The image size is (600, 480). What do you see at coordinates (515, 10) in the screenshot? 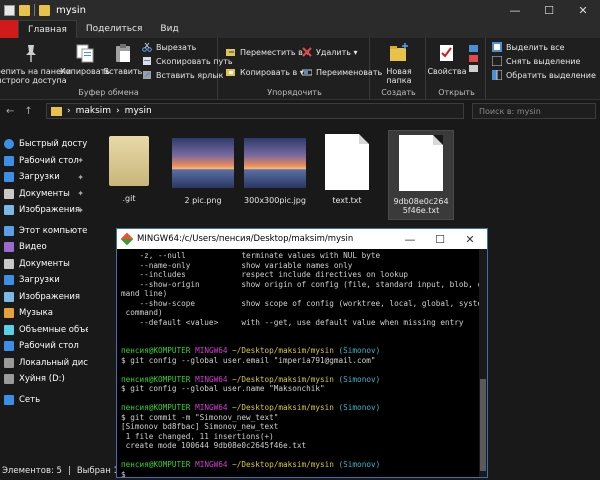
I see `minimize-button: —` at bounding box center [515, 10].